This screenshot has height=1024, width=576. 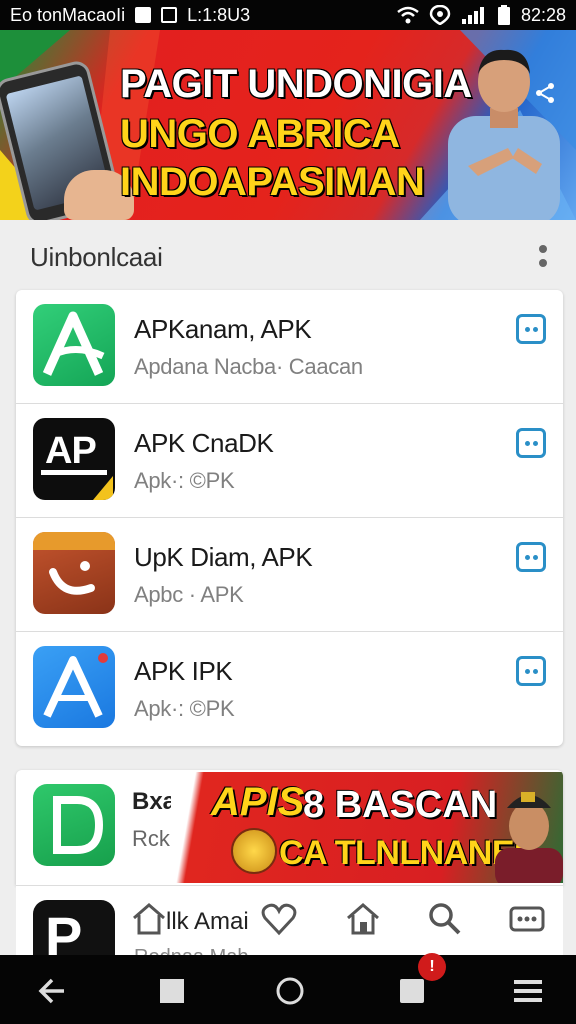 What do you see at coordinates (207, 921) in the screenshot?
I see `app-name: llk Amai` at bounding box center [207, 921].